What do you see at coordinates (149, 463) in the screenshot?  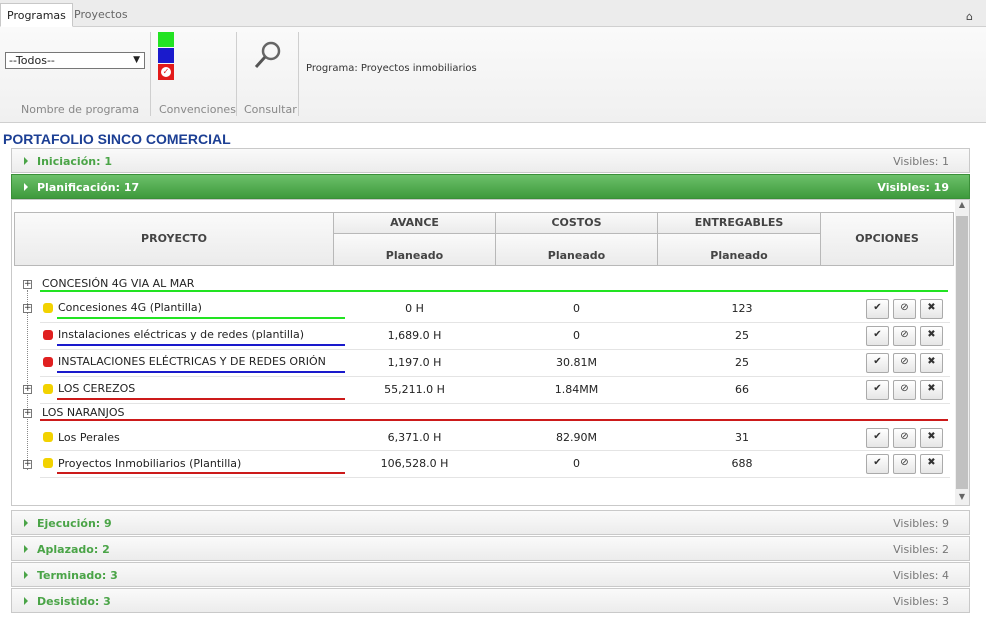 I see `project-name: Proyectos Inmobiliarios (Plantilla)` at bounding box center [149, 463].